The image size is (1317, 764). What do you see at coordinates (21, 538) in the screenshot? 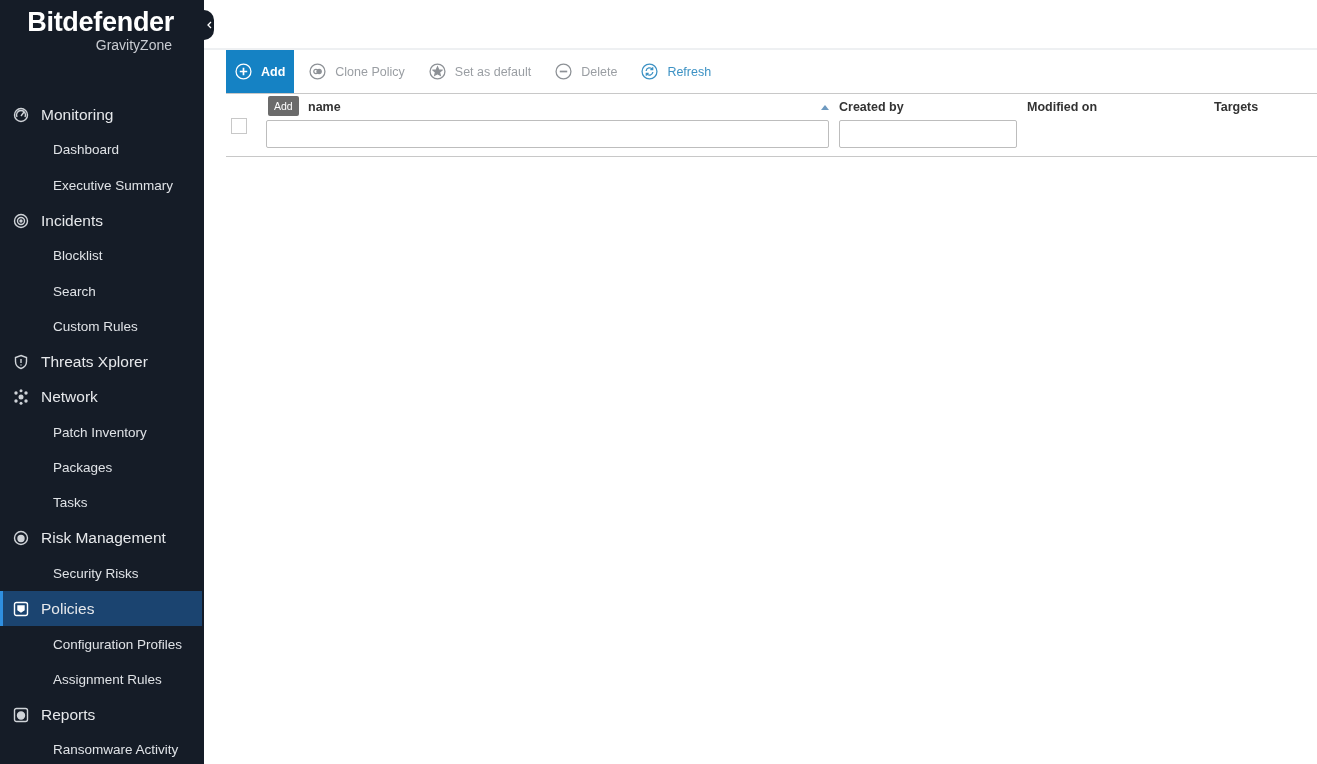
I see `radar-icon` at bounding box center [21, 538].